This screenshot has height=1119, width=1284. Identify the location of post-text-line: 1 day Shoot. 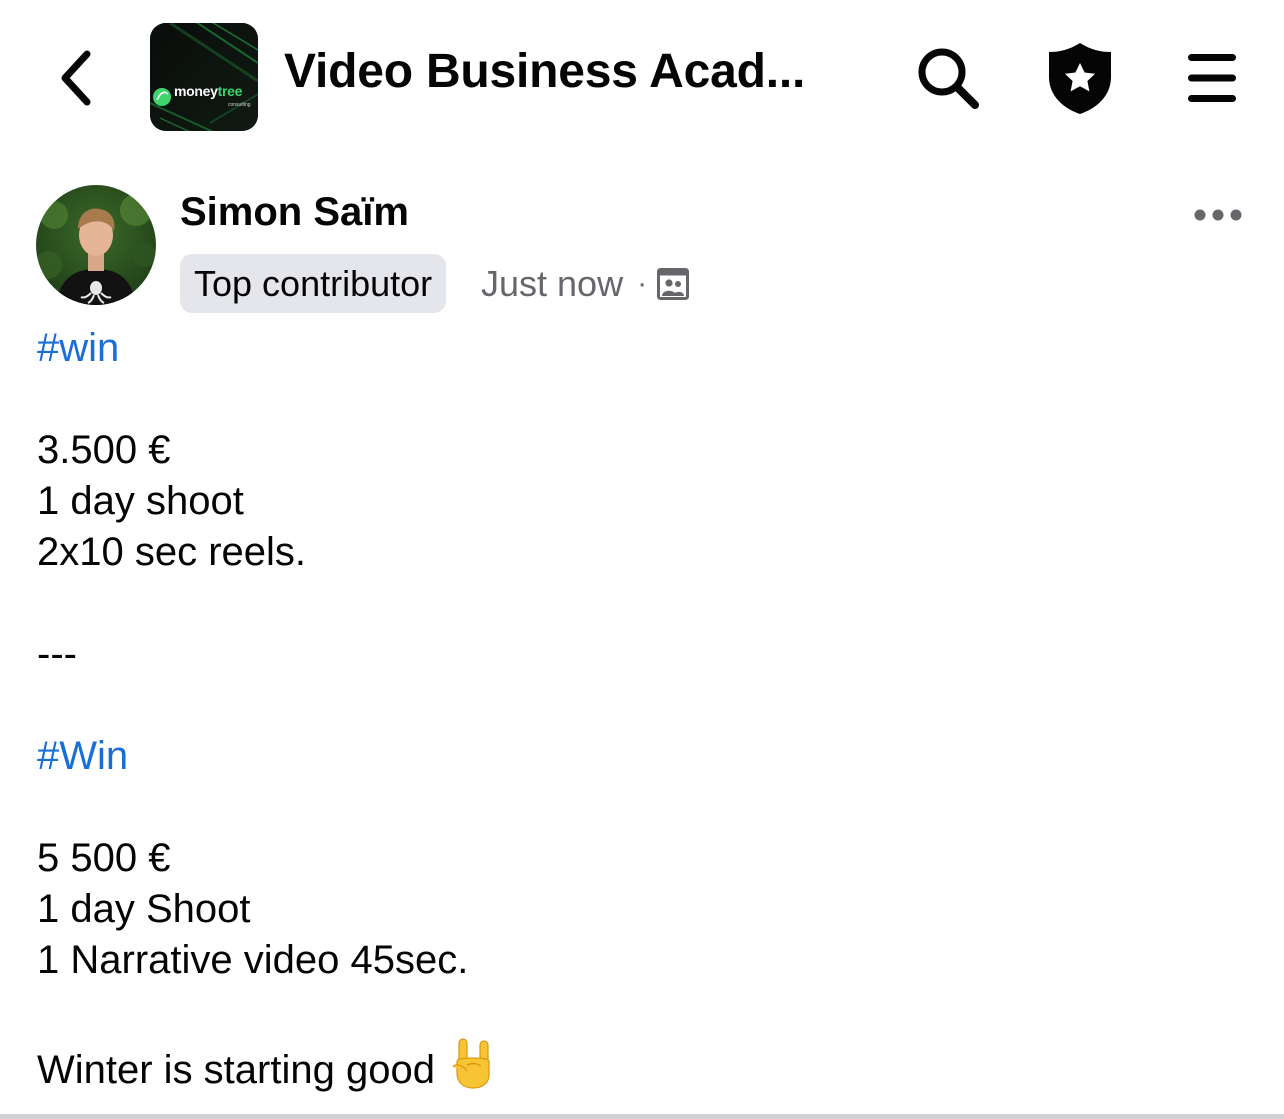
(144, 909).